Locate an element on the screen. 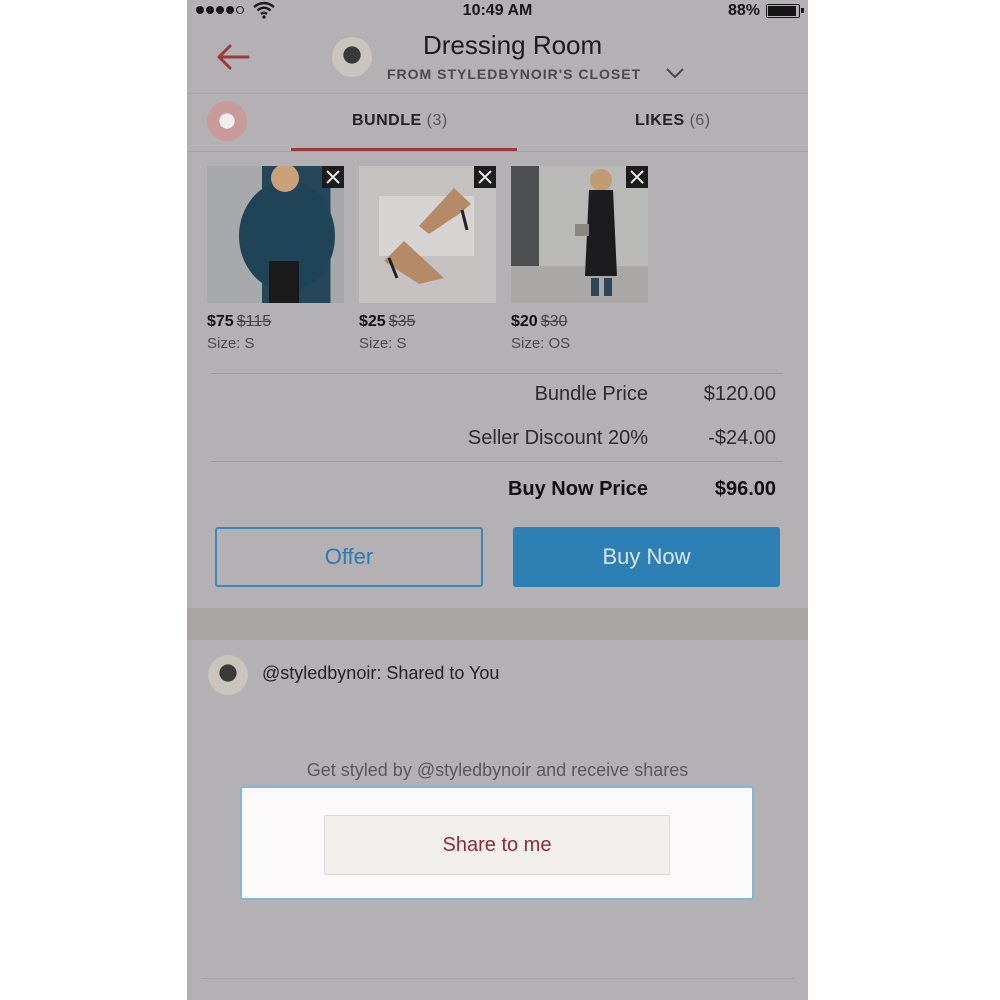 The height and width of the screenshot is (1000, 1000). closet-subtitle: FROM STYLEDBYNOIR'S CLOSET is located at coordinates (514, 74).